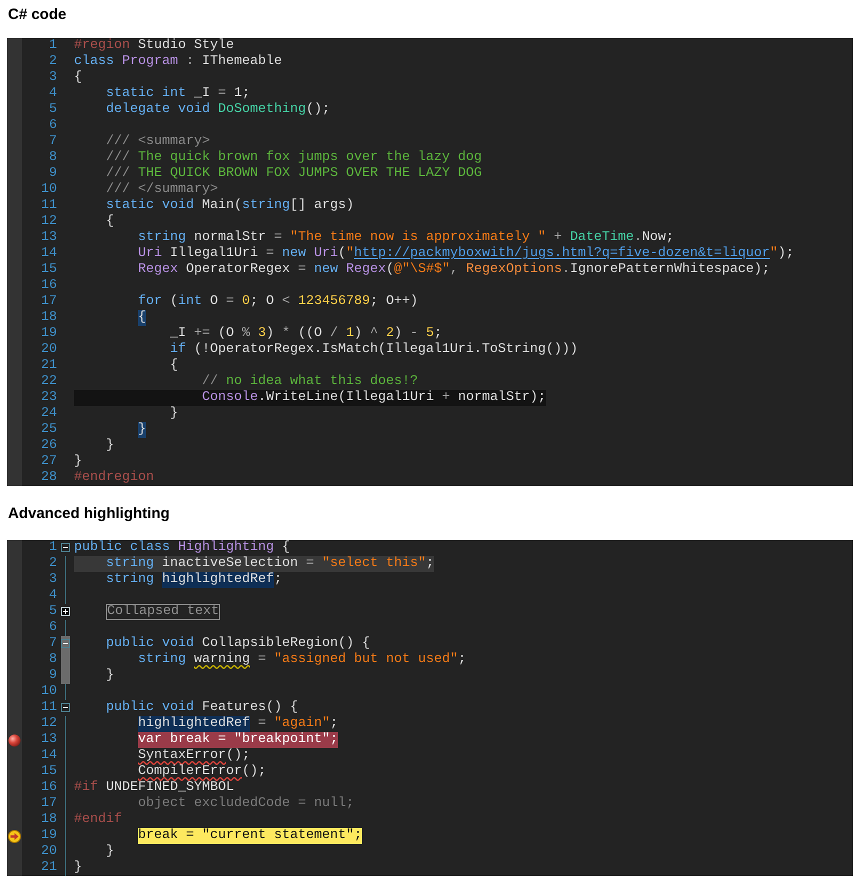 The width and height of the screenshot is (861, 882). Describe the element at coordinates (293, 158) in the screenshot. I see `code-line: /// The quick brown fox jumps over the lazy dog` at that location.